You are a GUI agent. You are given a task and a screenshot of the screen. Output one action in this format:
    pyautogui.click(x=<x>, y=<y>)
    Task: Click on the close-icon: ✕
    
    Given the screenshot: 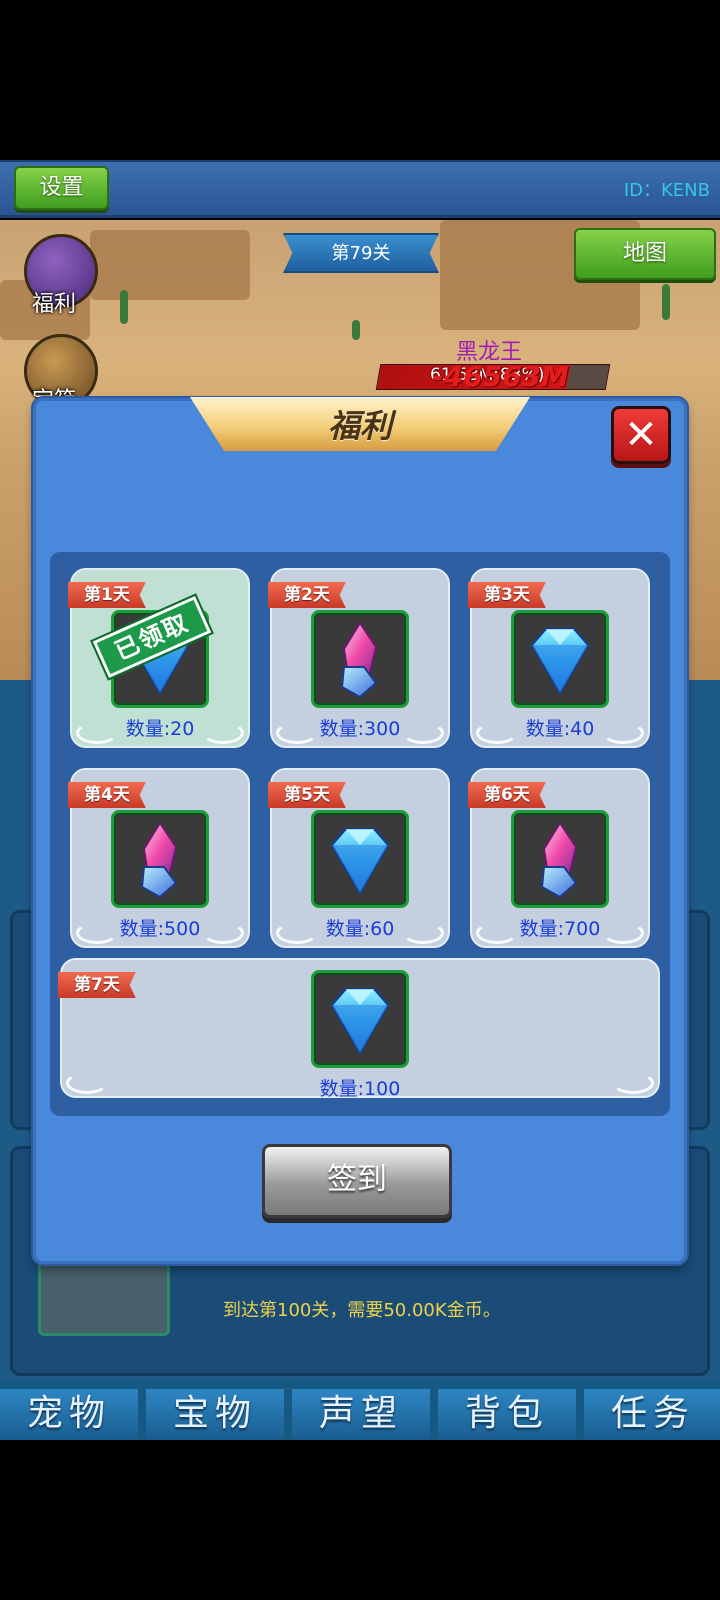 What is the action you would take?
    pyautogui.click(x=641, y=435)
    